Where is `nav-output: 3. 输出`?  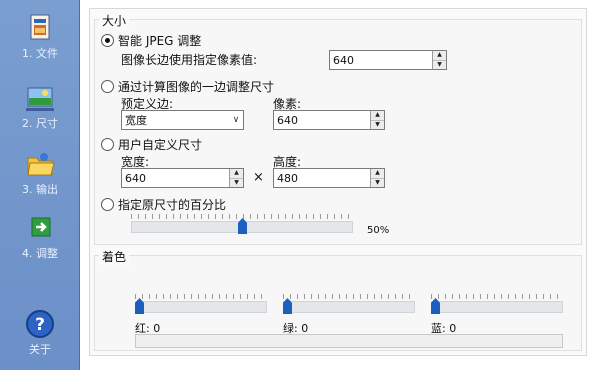 nav-output: 3. 输出 is located at coordinates (40, 172).